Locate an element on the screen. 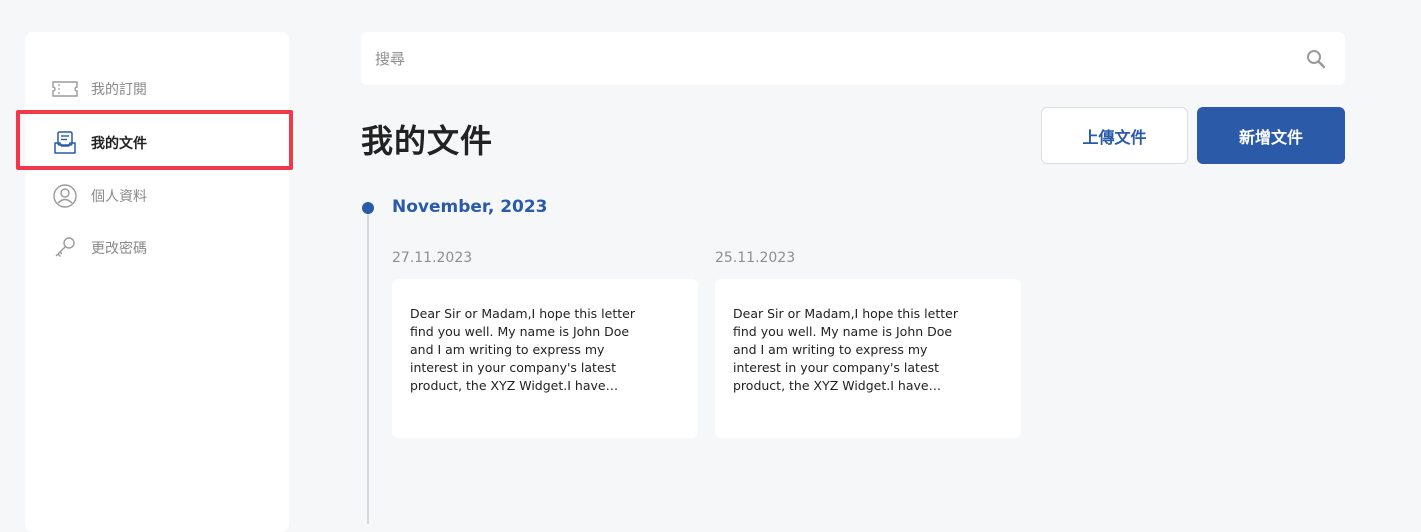  document-date: 27.11.2023 is located at coordinates (432, 258).